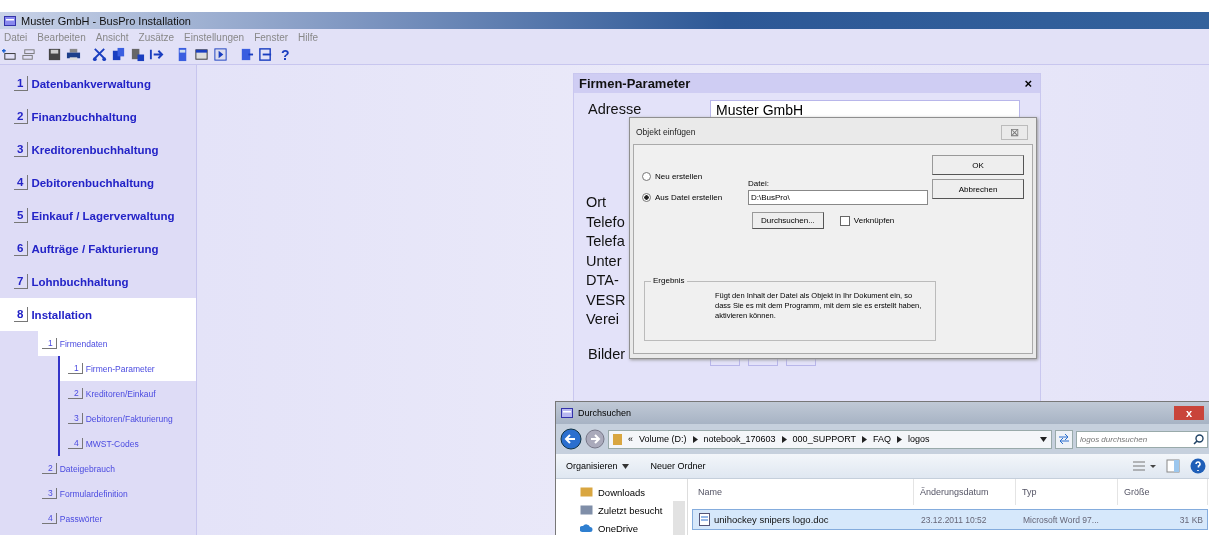  What do you see at coordinates (978, 165) in the screenshot?
I see `ok-button: OK` at bounding box center [978, 165].